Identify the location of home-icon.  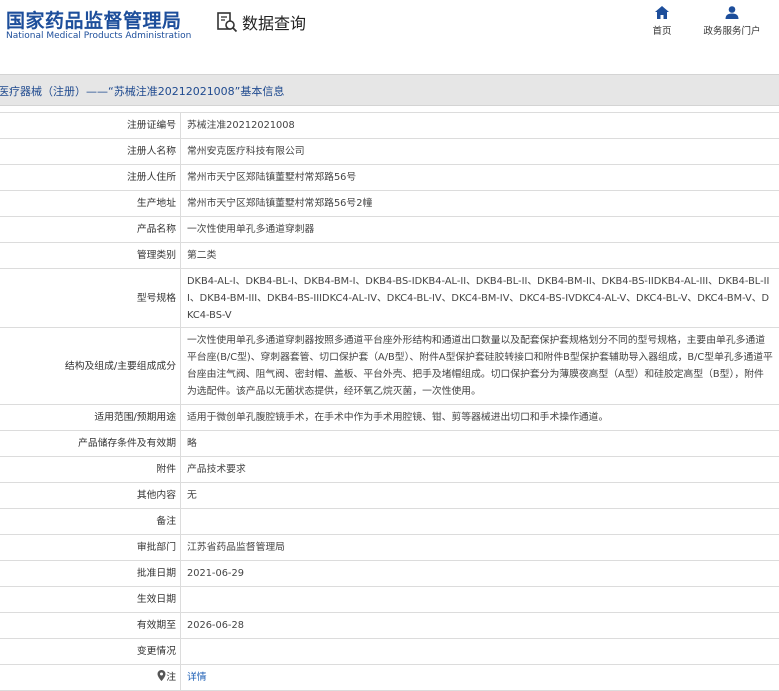
(662, 12).